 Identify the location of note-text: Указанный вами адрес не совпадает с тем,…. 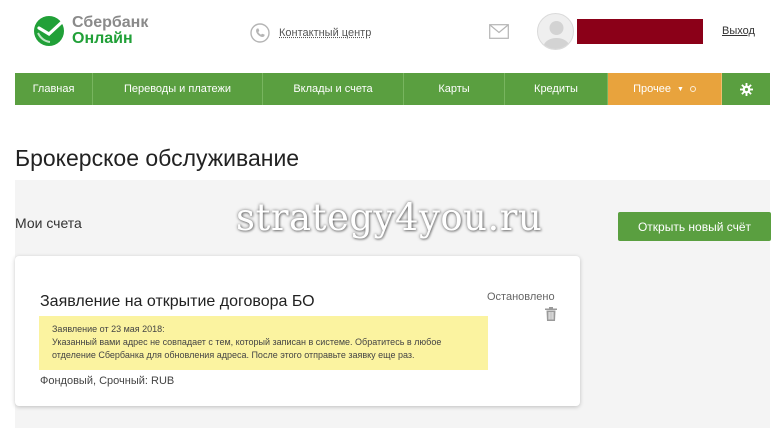
(247, 348).